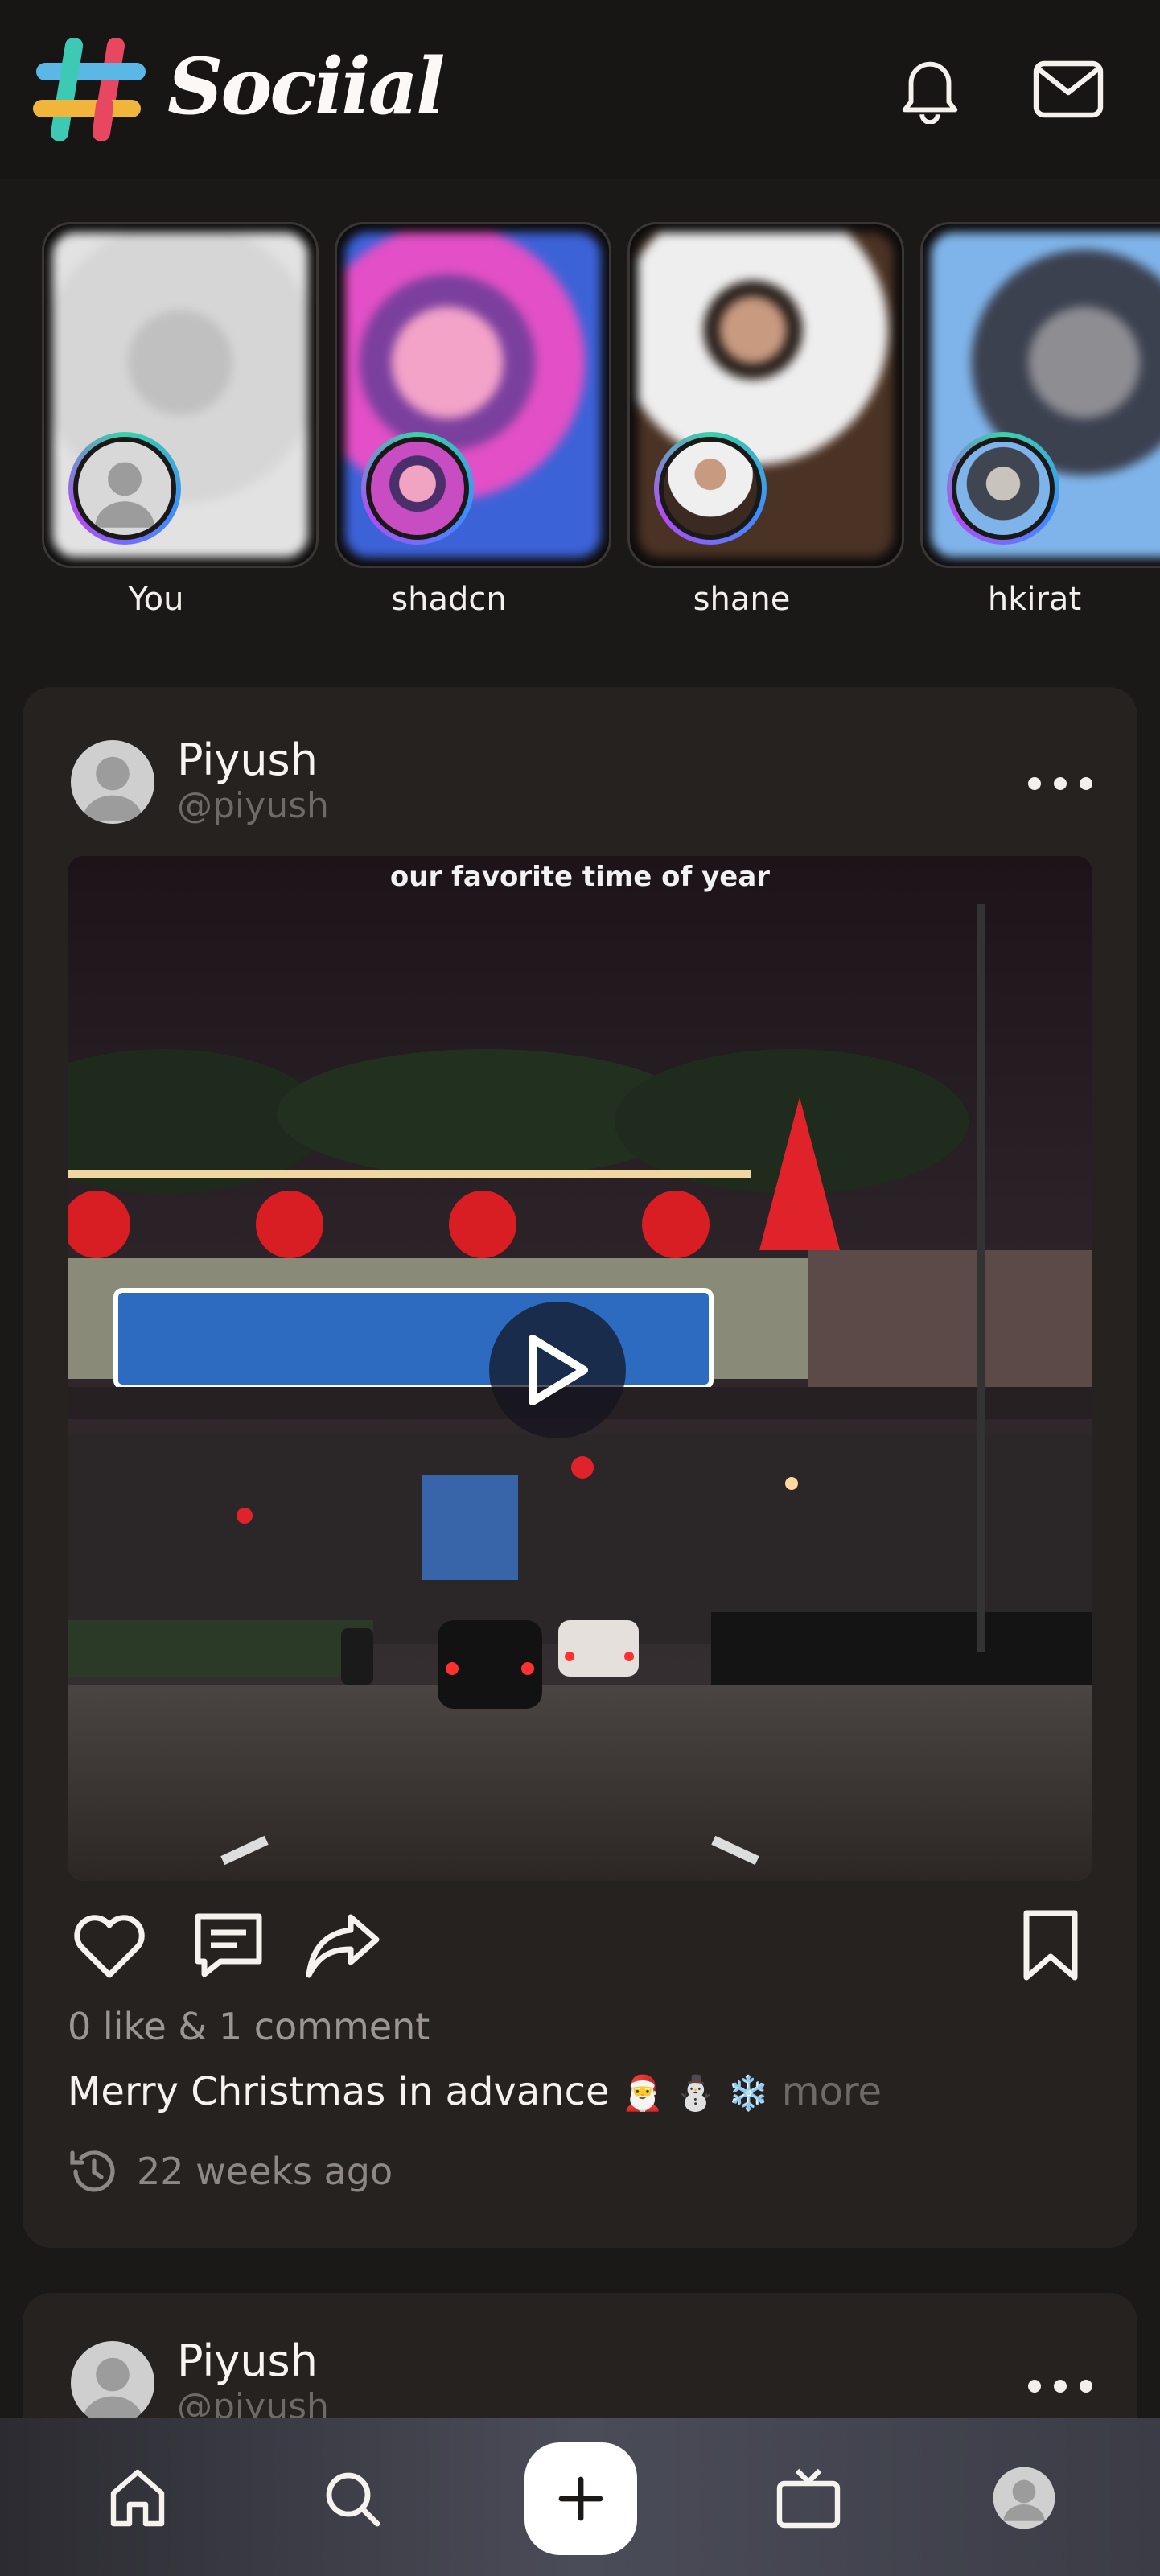  Describe the element at coordinates (89, 89) in the screenshot. I see `hashtag-logo-icon` at that location.